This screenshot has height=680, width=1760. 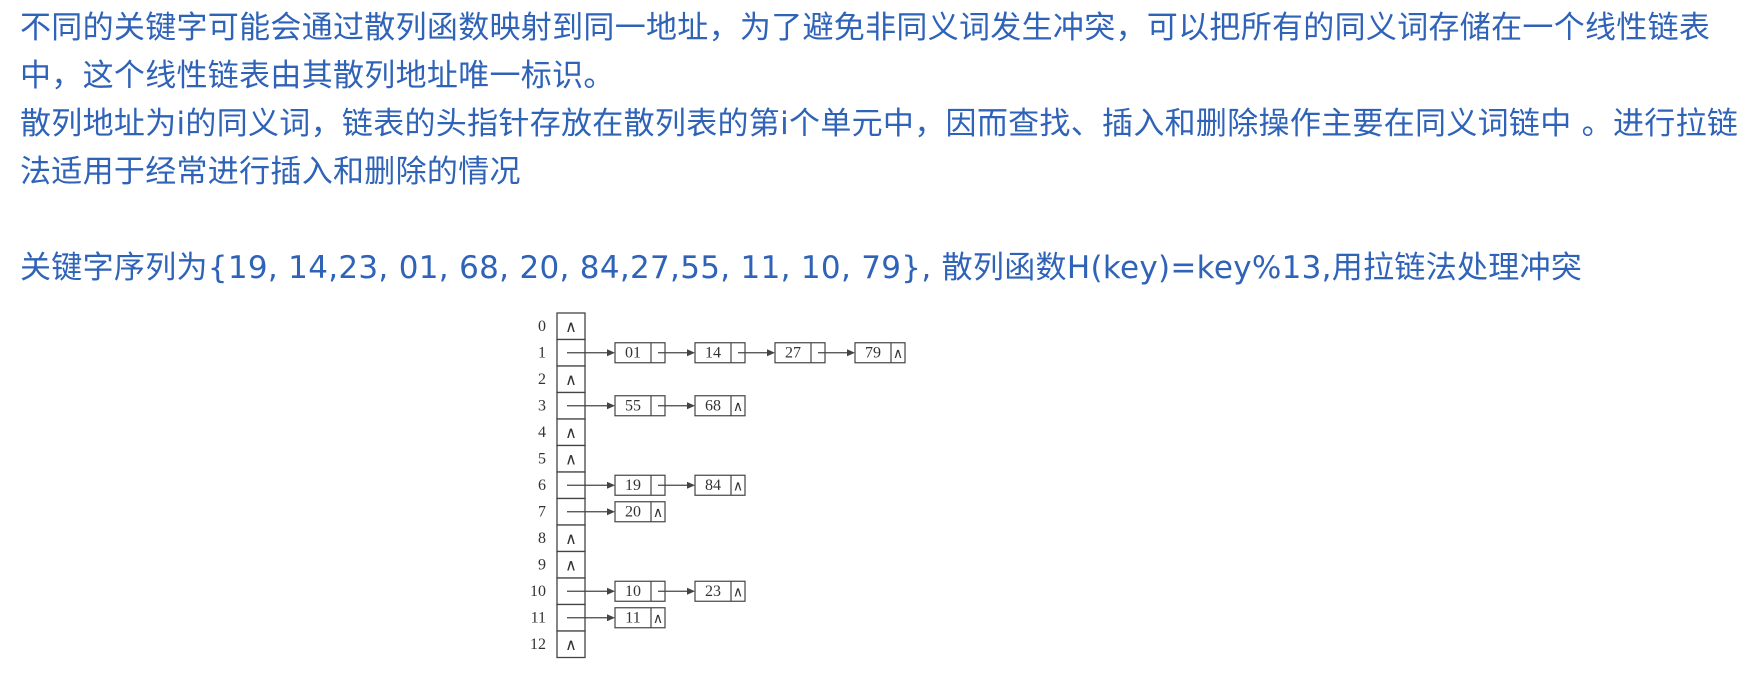 I want to click on chain-key: 27, so click(x=793, y=352).